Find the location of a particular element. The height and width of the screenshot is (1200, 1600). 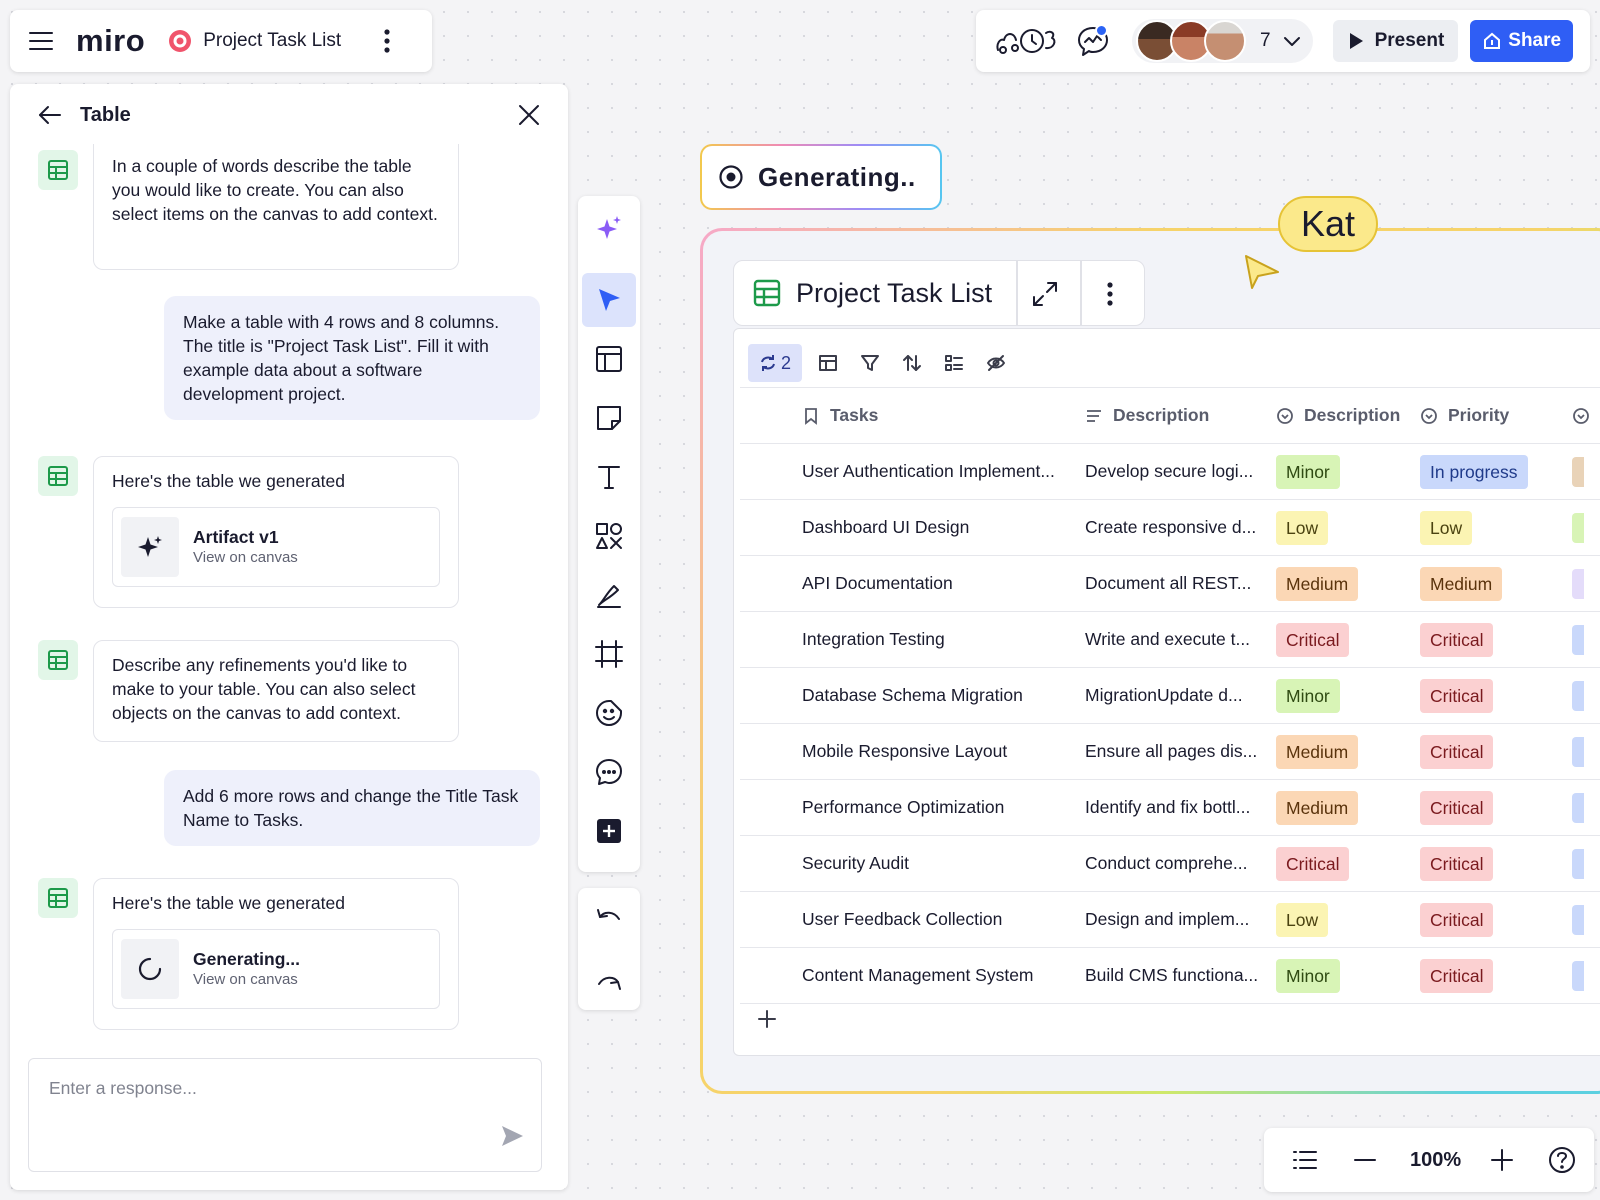

select-cursor-icon is located at coordinates (609, 300).